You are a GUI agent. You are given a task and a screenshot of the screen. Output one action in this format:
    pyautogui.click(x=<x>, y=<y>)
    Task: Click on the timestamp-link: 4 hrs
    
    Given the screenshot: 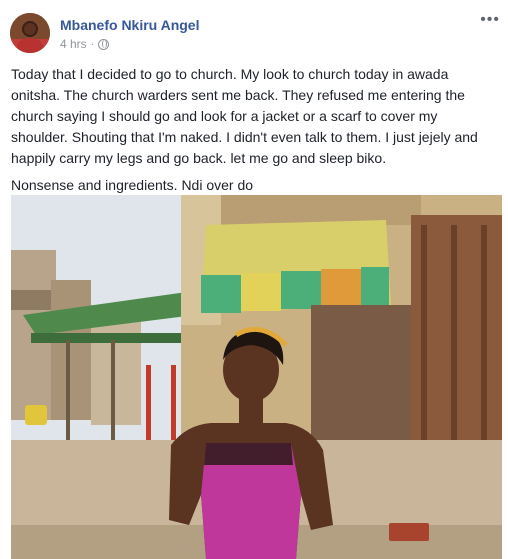 What is the action you would take?
    pyautogui.click(x=73, y=44)
    